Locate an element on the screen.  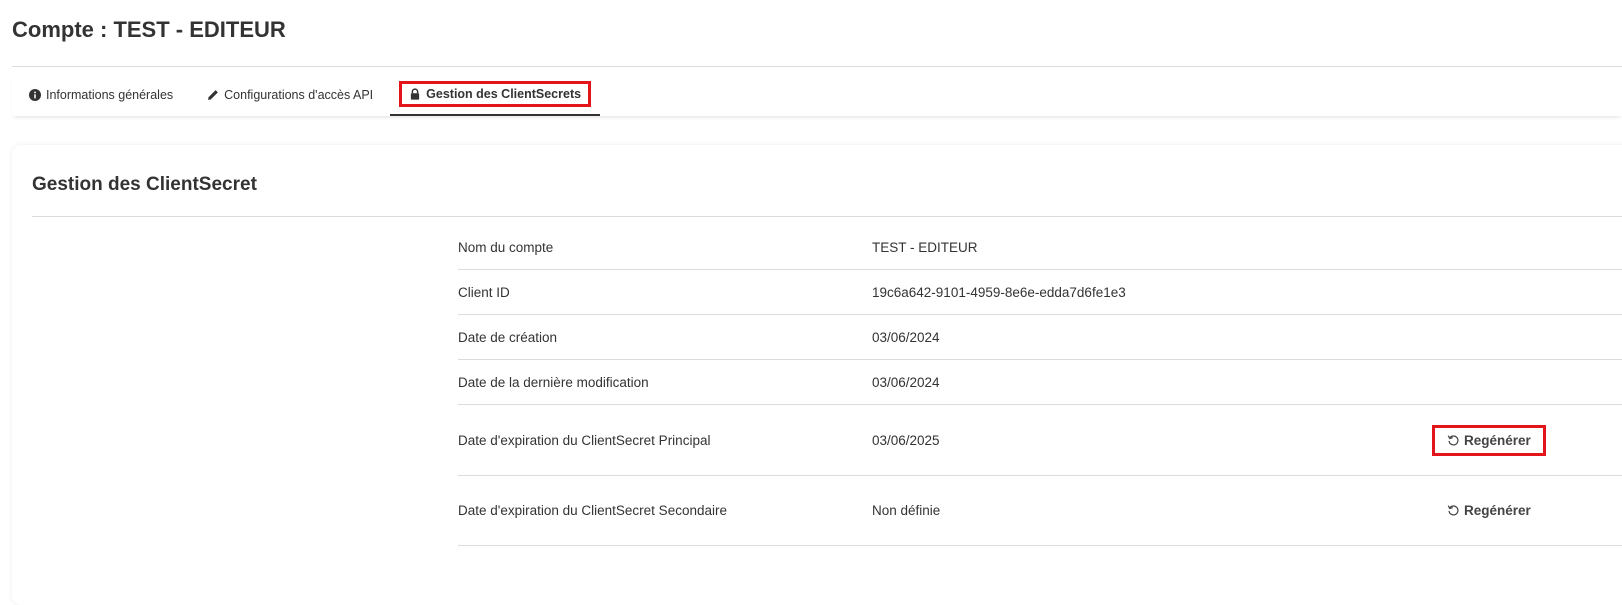
tab-label: Informations générales is located at coordinates (110, 95).